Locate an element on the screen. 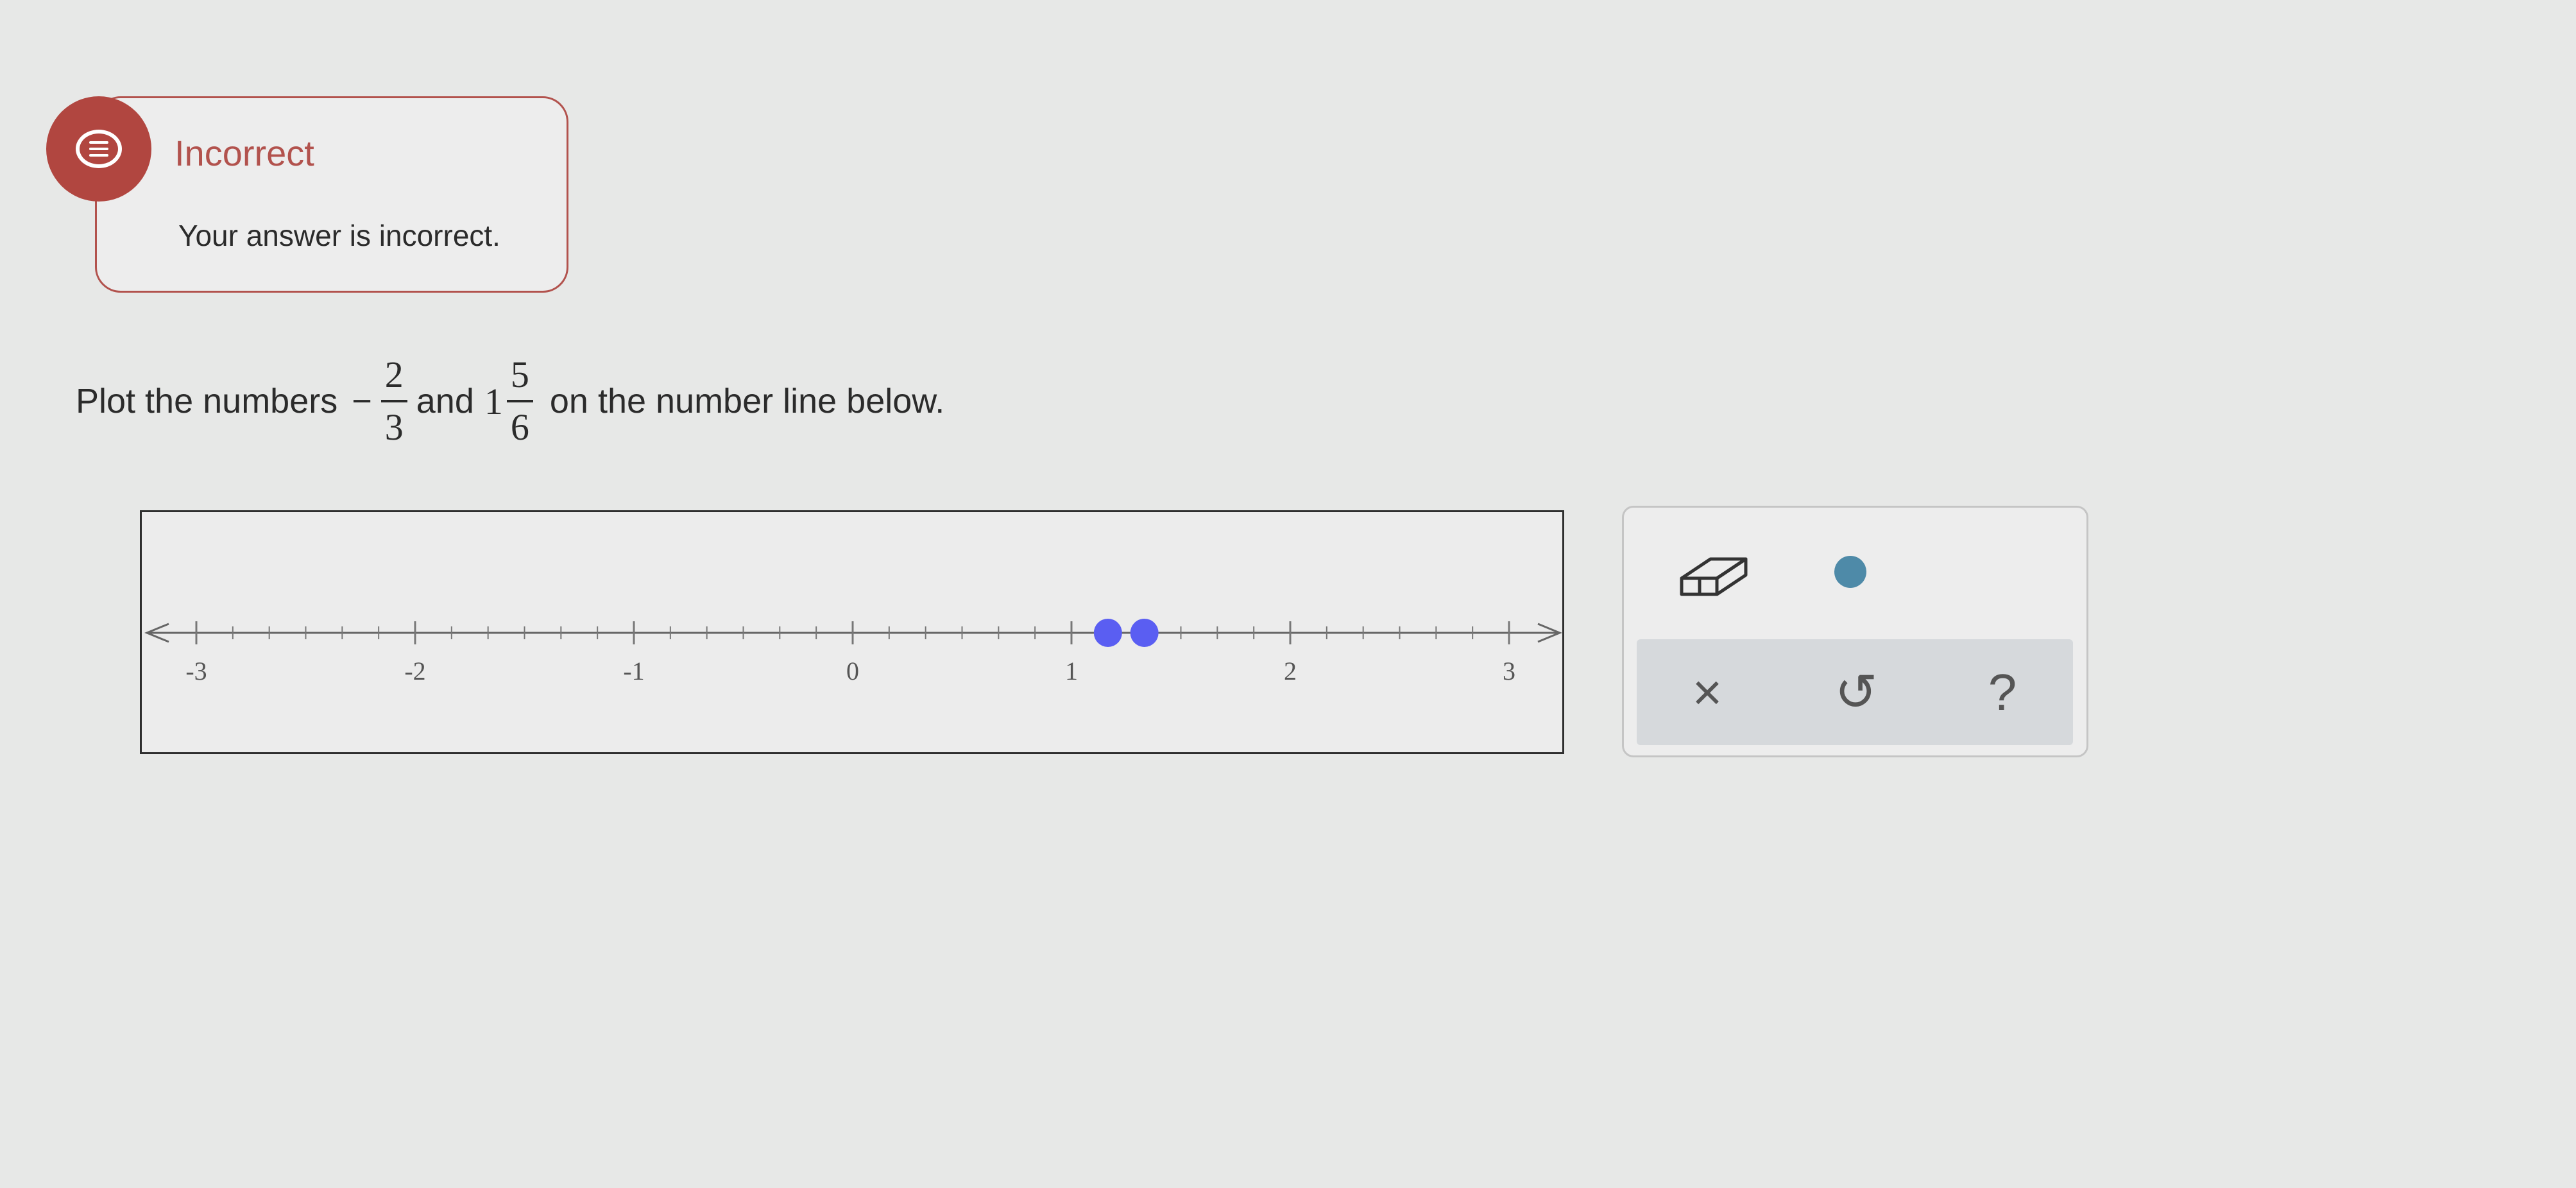 The width and height of the screenshot is (2576, 1188). tick-label: 0 is located at coordinates (852, 671).